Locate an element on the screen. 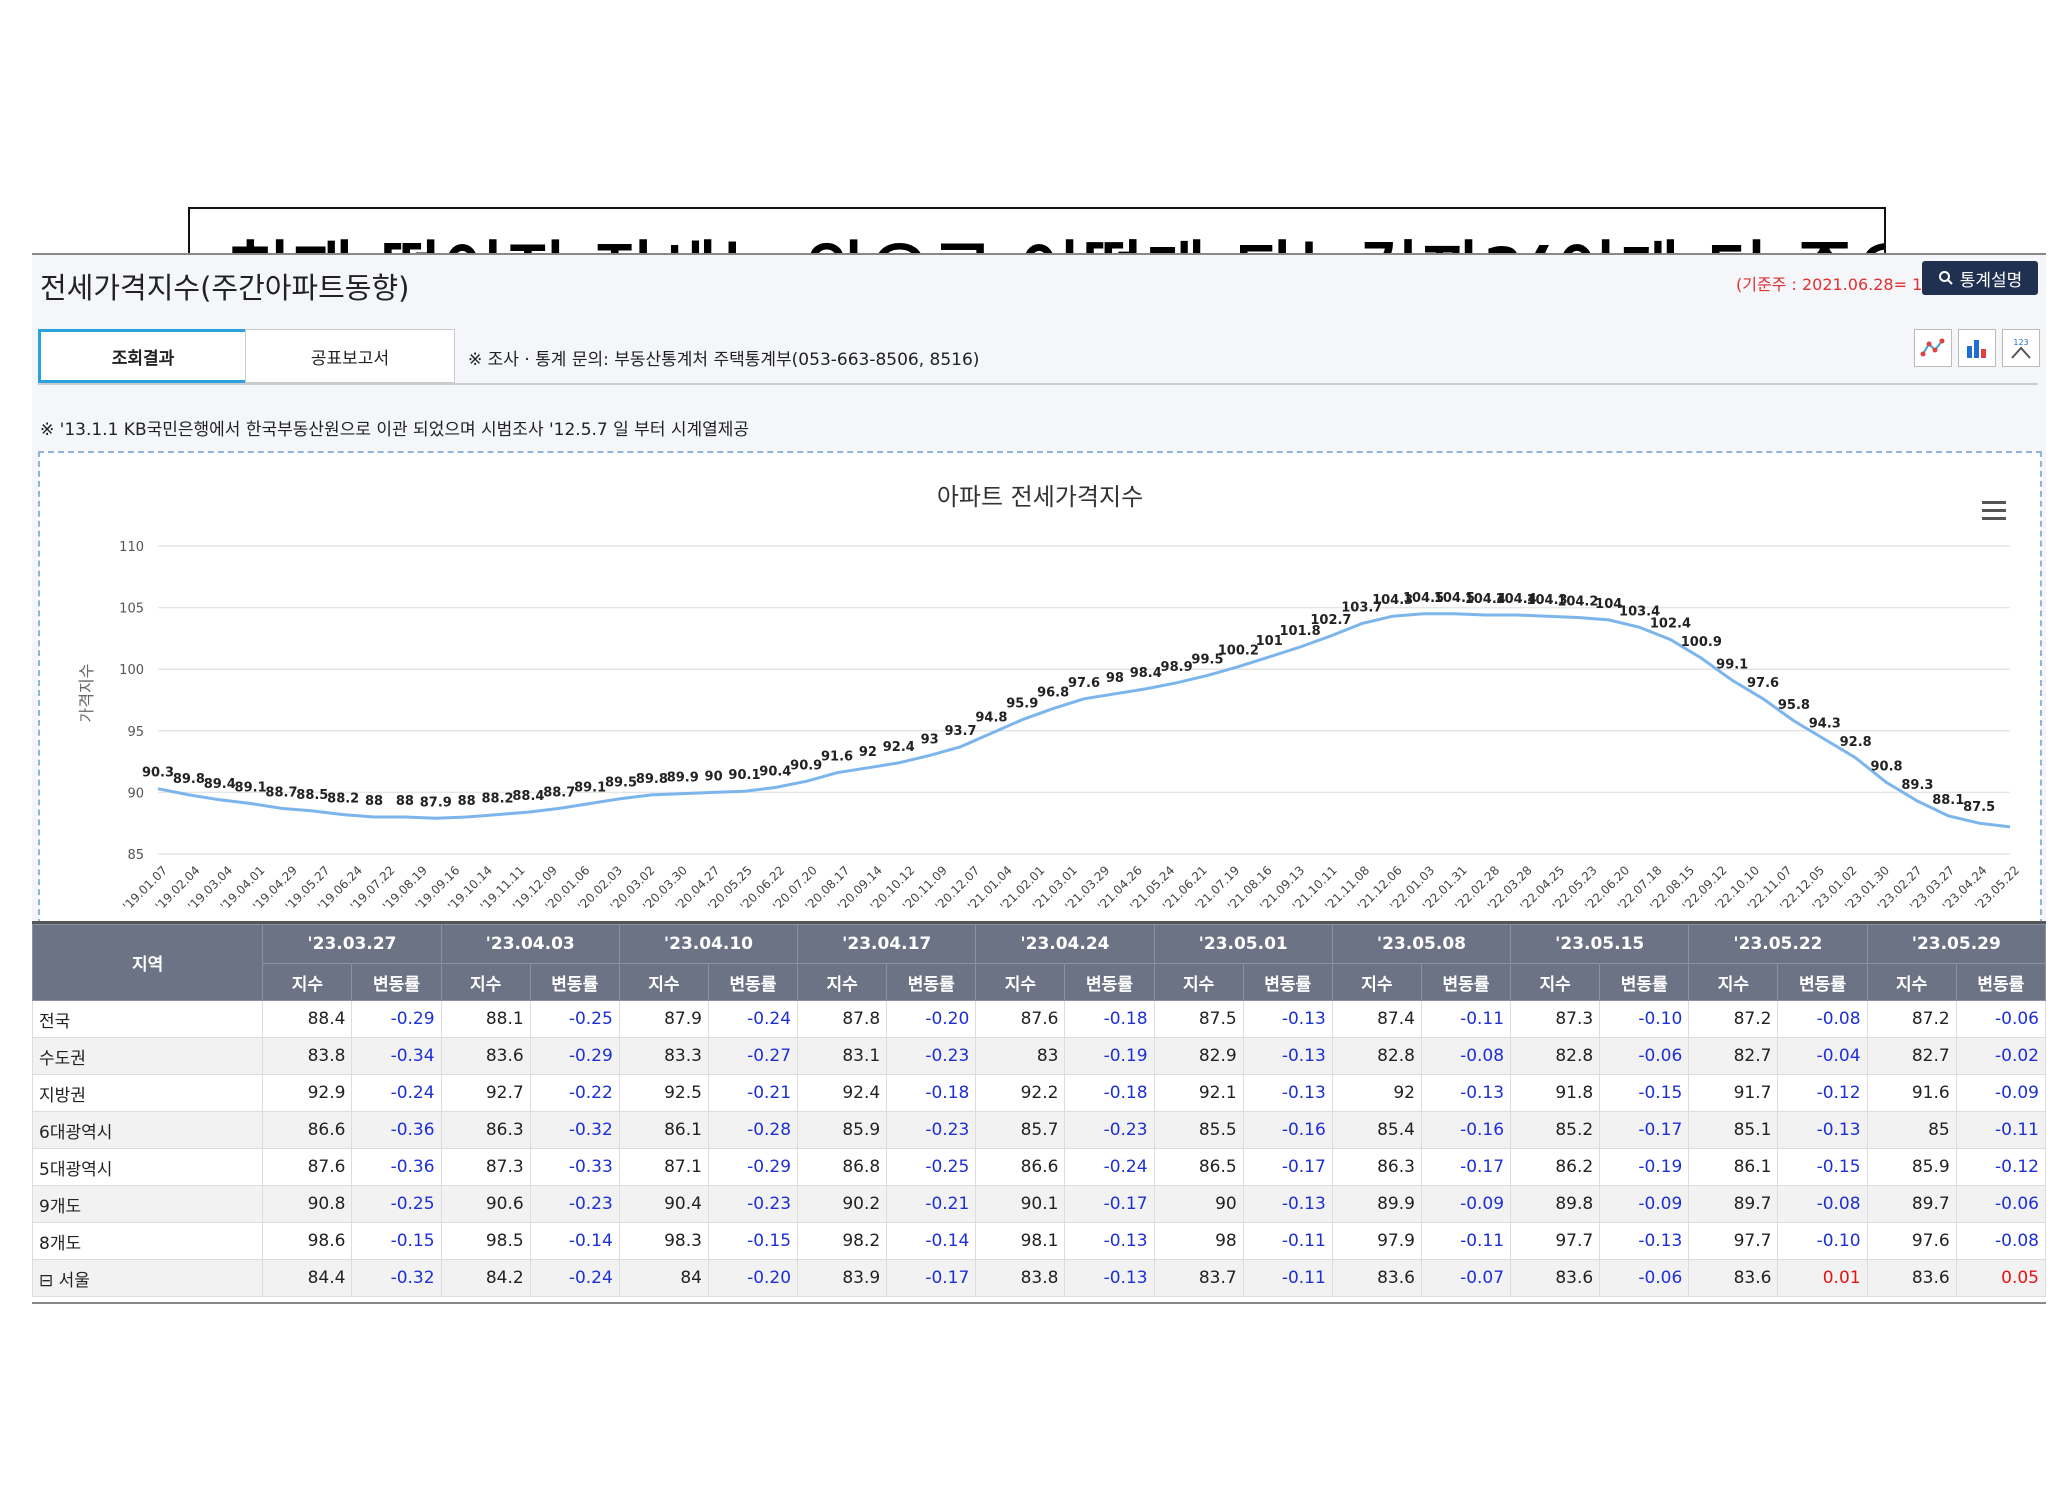  scatter-chart-button is located at coordinates (1933, 348).